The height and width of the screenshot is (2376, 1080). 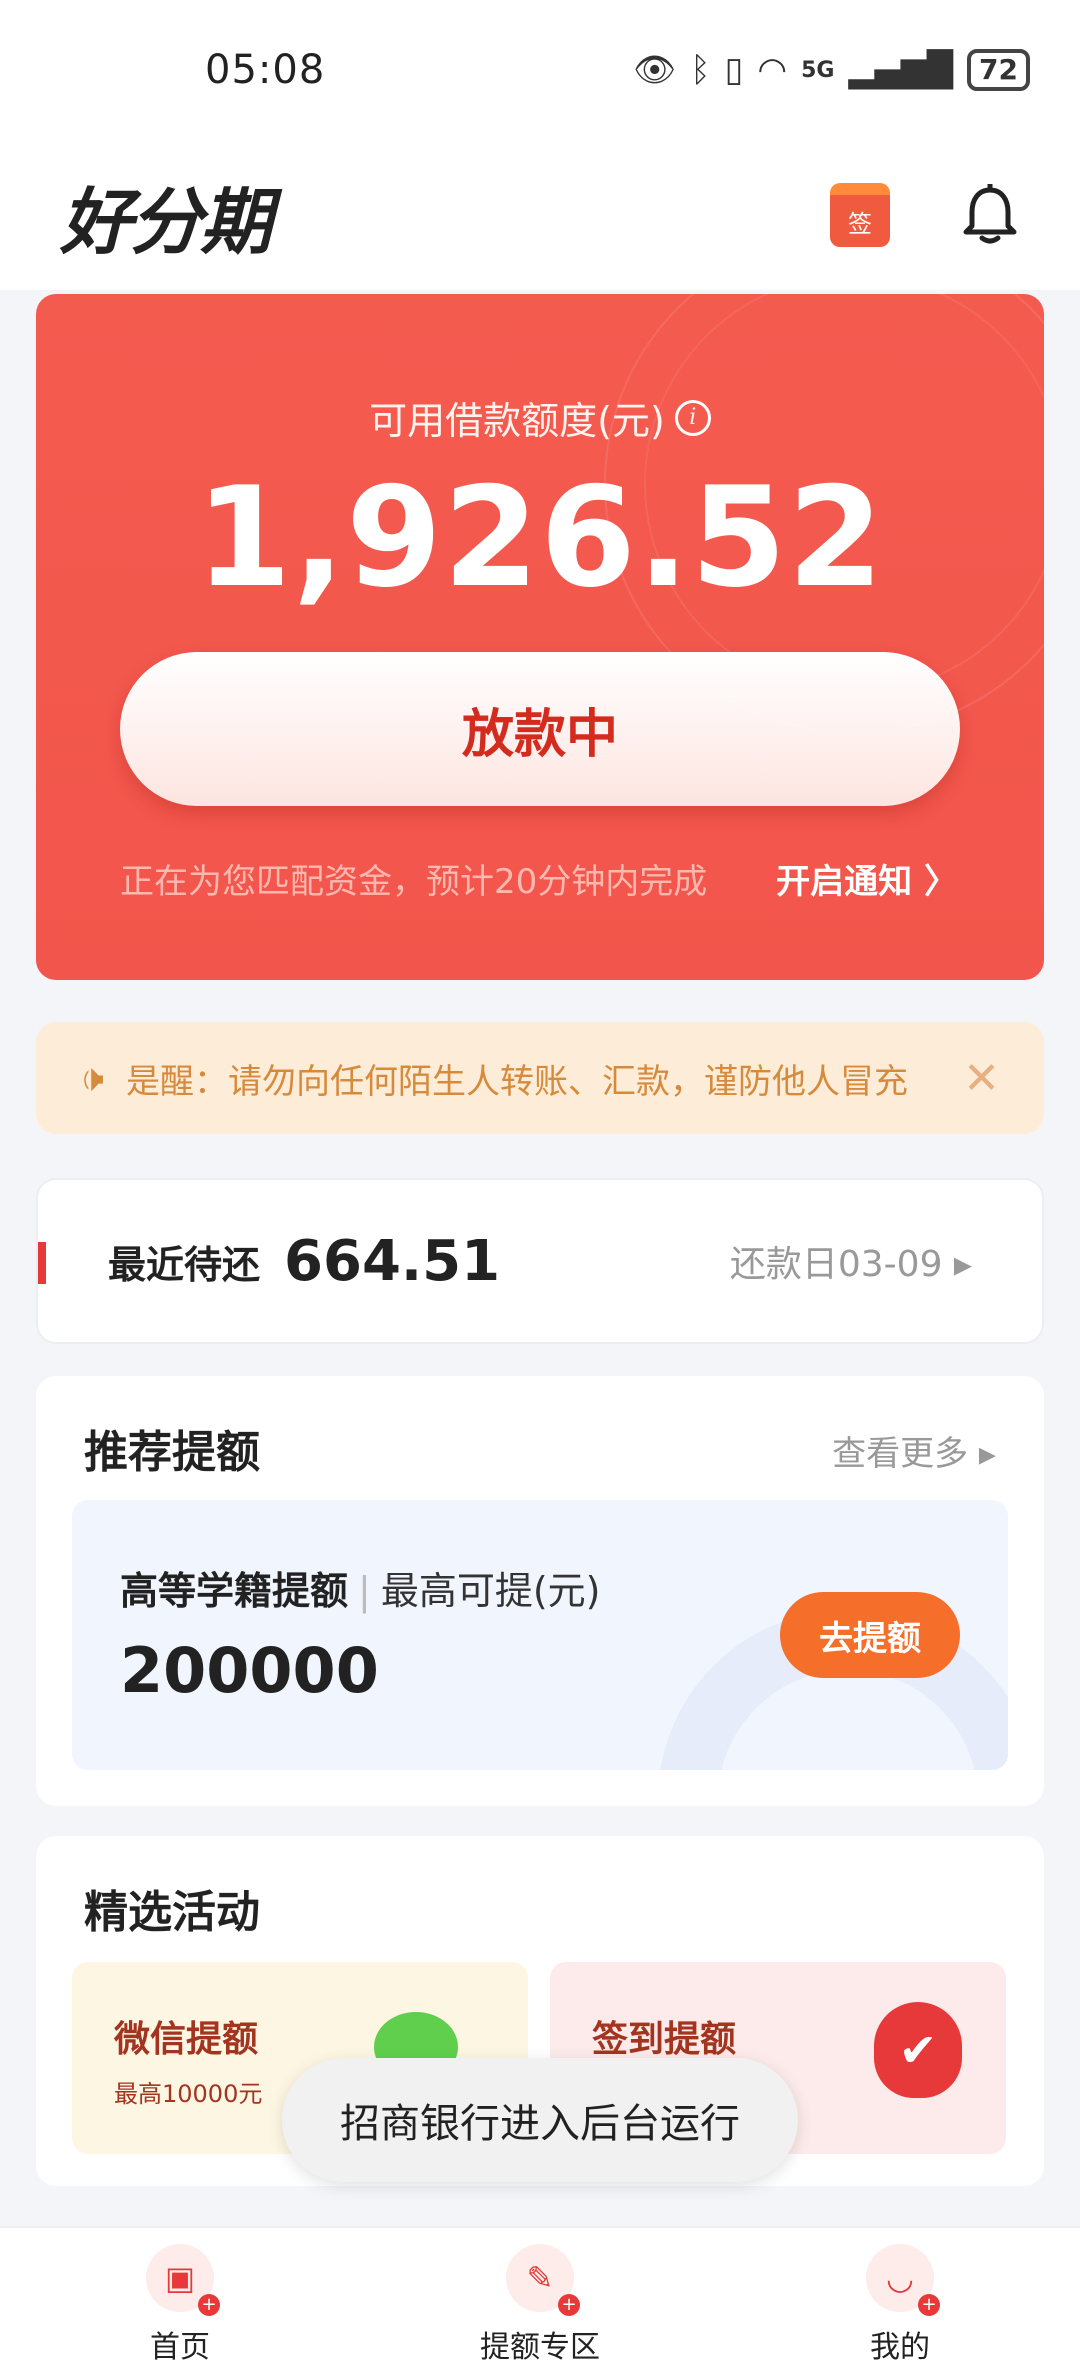 I want to click on signal-icon: ▂▄▆█, so click(x=901, y=70).